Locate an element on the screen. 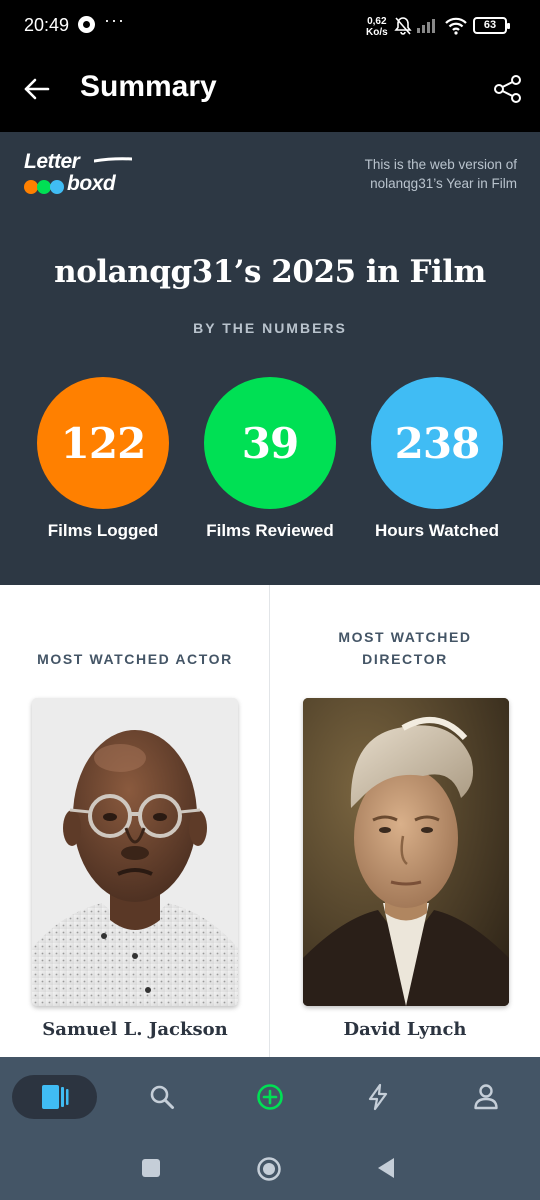  letterboxd-logo: Letter boxd is located at coordinates (78, 180).